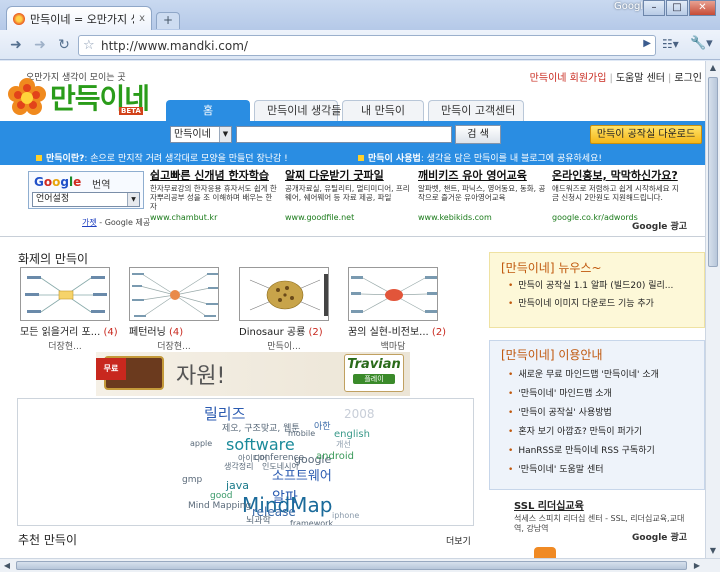  I want to click on address-bar: ☆ http://www.mandki.com/ ▶, so click(367, 45).